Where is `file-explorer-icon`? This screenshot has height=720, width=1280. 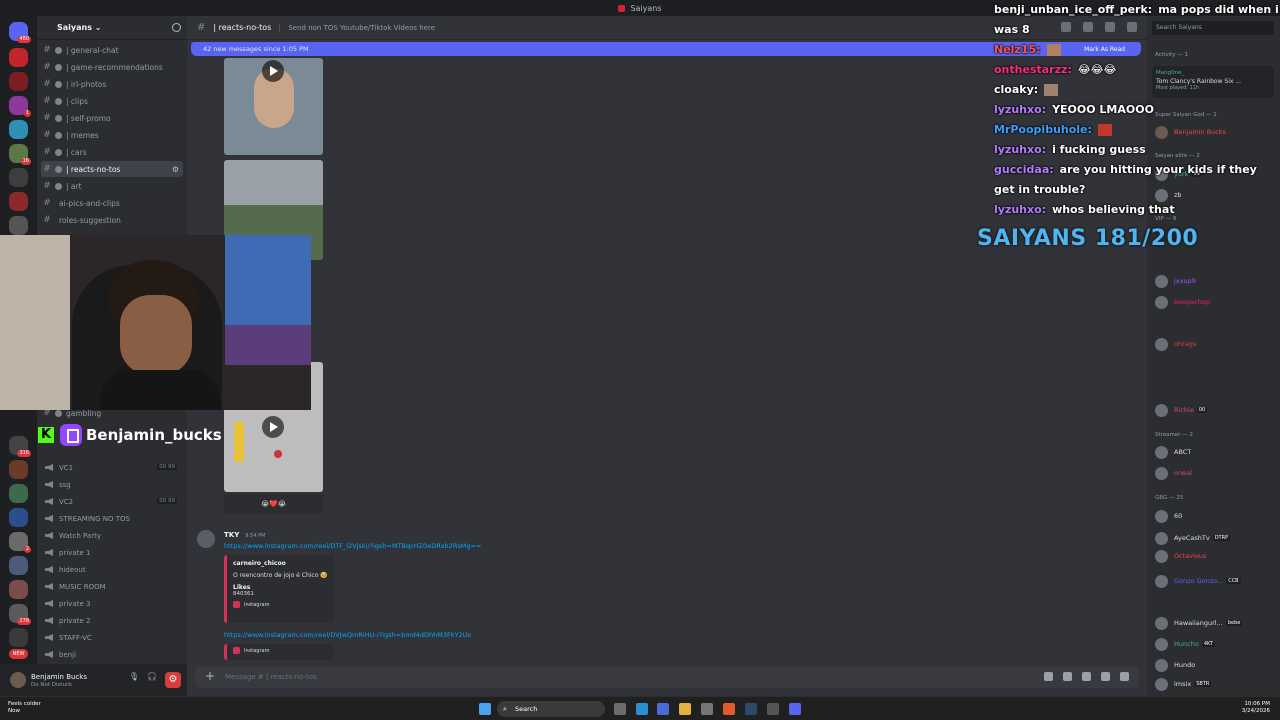
file-explorer-icon is located at coordinates (685, 709).